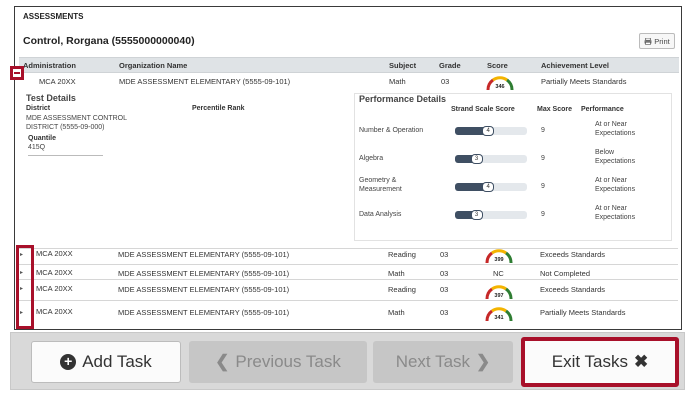 This screenshot has width=695, height=401. I want to click on close-icon: ✖, so click(641, 361).